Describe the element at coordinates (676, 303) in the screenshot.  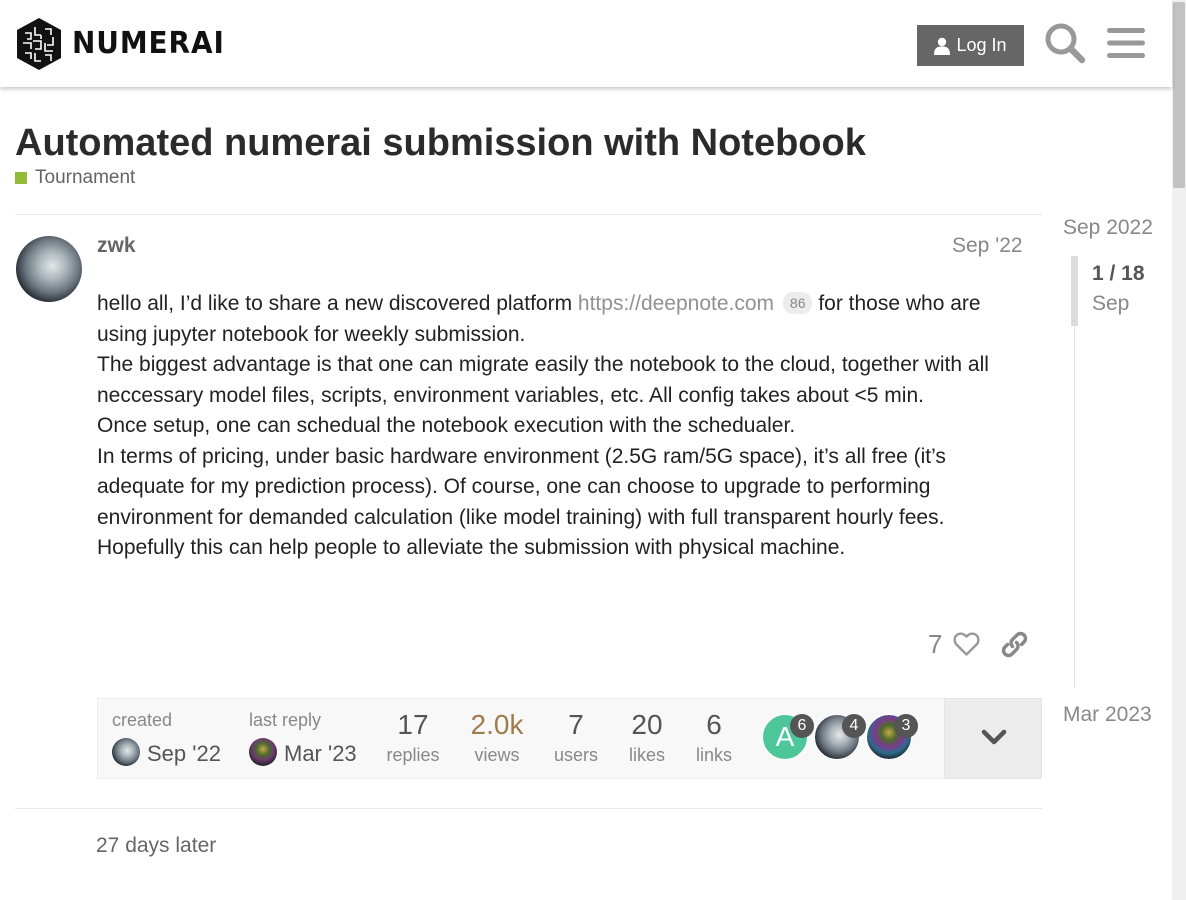
I see `external-link: https://deepnote.com` at that location.